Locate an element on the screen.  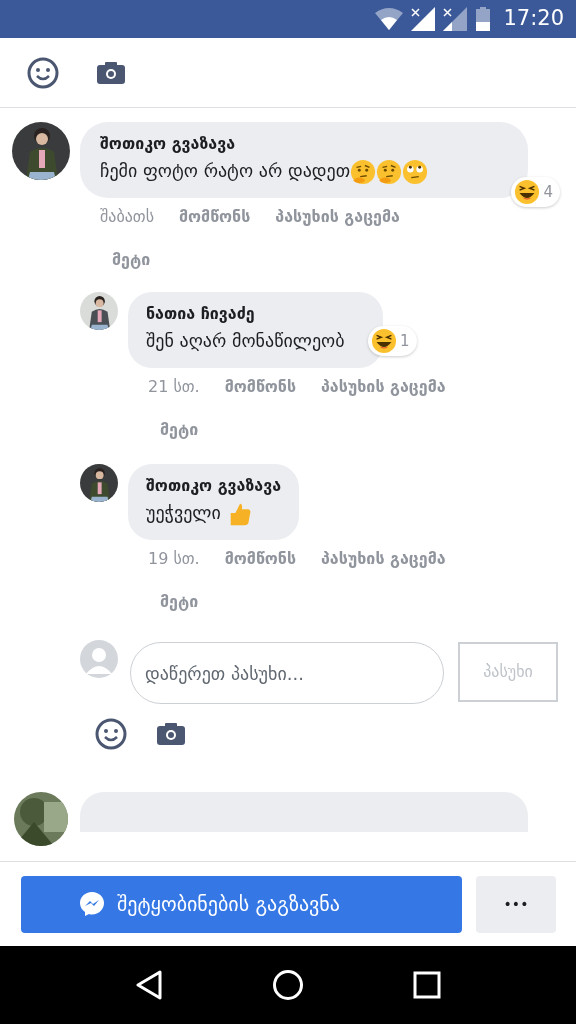
comment-time: 19 სთ. is located at coordinates (174, 559).